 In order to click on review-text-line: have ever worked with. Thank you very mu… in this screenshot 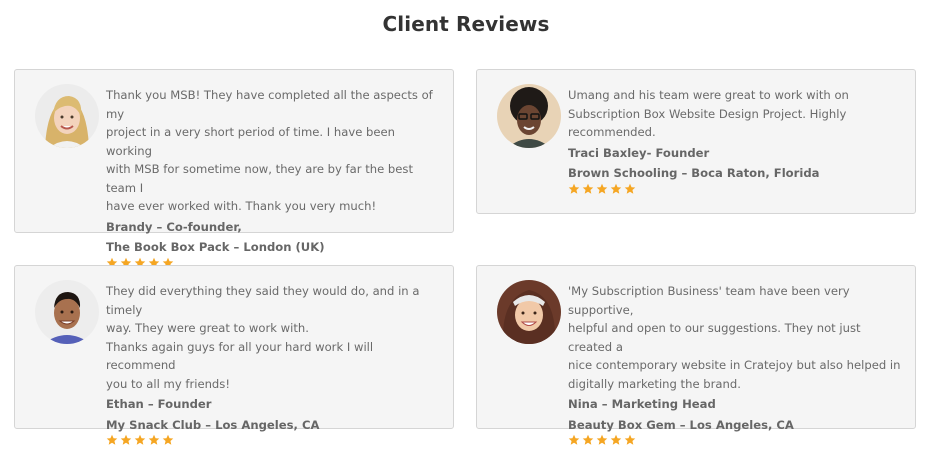, I will do `click(241, 206)`.